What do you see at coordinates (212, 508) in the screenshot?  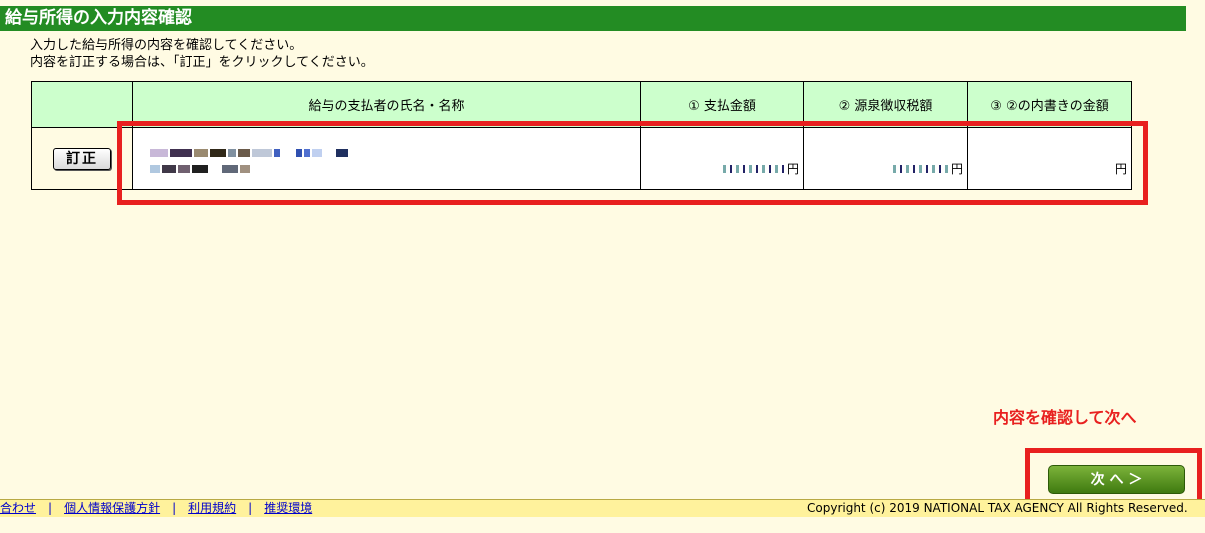 I see `footer-link-terms: 利用規約` at bounding box center [212, 508].